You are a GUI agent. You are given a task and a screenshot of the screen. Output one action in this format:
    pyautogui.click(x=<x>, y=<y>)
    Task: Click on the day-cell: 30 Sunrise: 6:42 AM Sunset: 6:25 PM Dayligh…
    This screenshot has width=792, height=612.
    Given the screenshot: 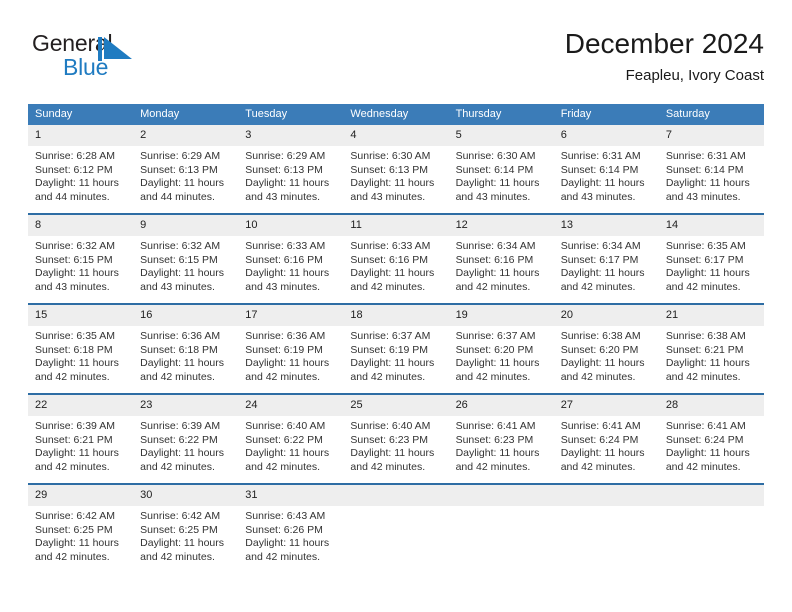 What is the action you would take?
    pyautogui.click(x=186, y=528)
    